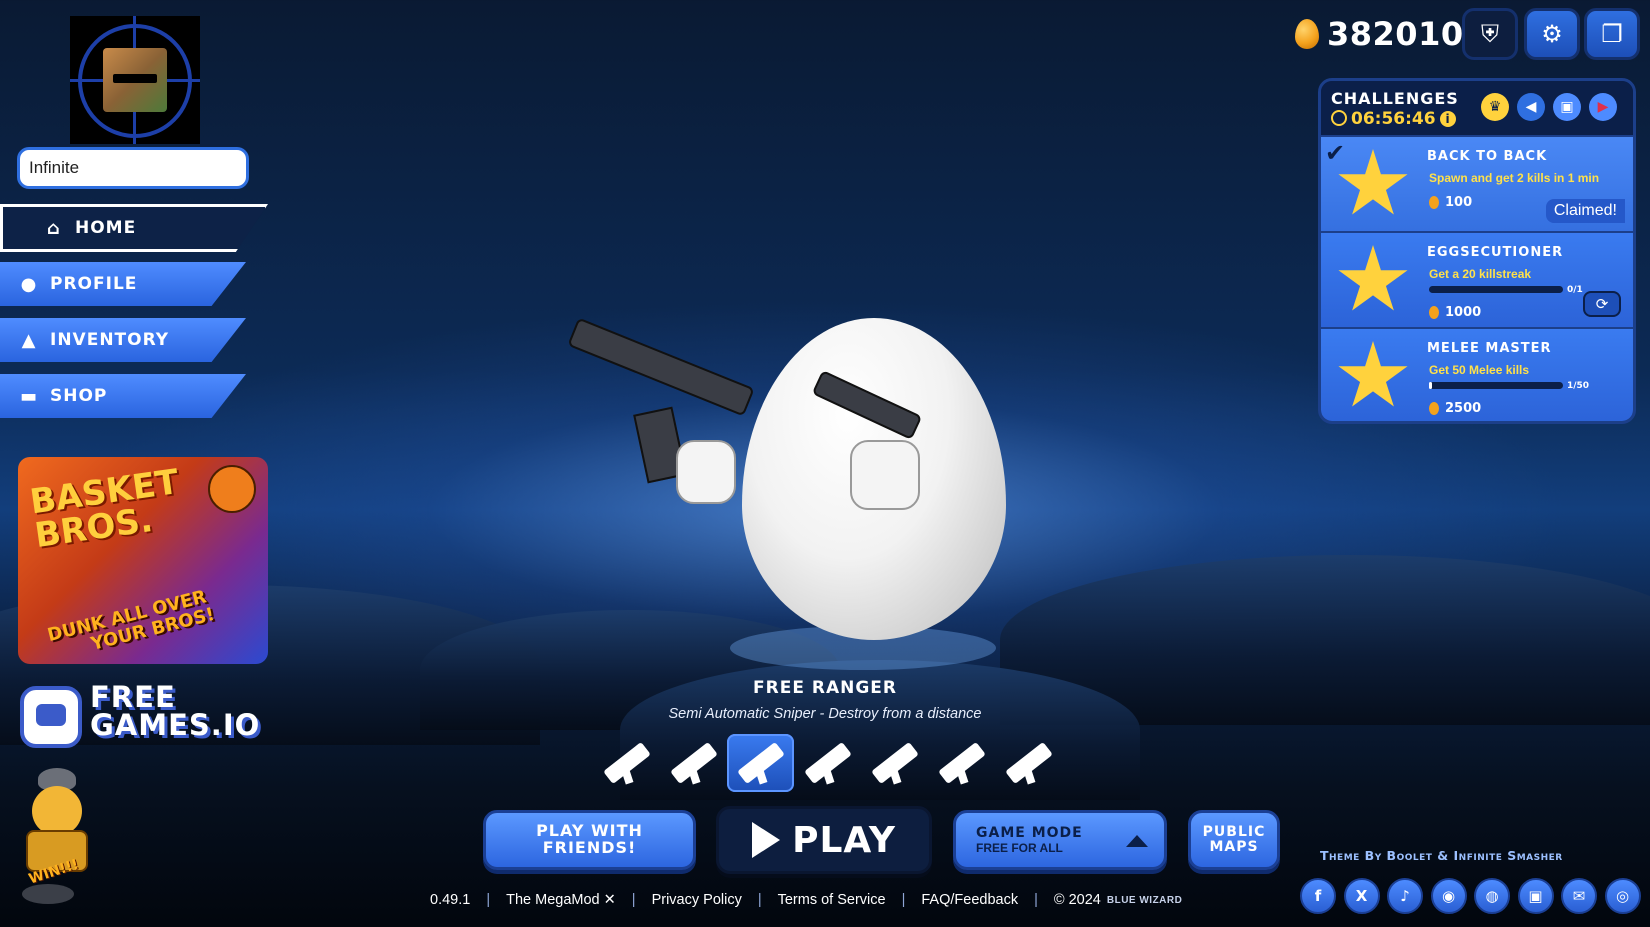 This screenshot has height=927, width=1650. Describe the element at coordinates (51, 717) in the screenshot. I see `gamepad-icon` at that location.